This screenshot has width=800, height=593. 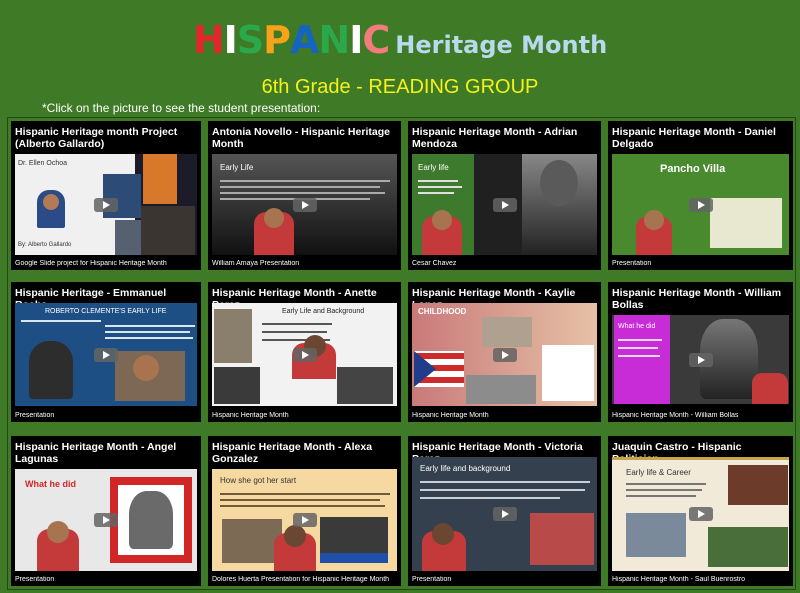 What do you see at coordinates (277, 40) in the screenshot?
I see `title-letter: P` at bounding box center [277, 40].